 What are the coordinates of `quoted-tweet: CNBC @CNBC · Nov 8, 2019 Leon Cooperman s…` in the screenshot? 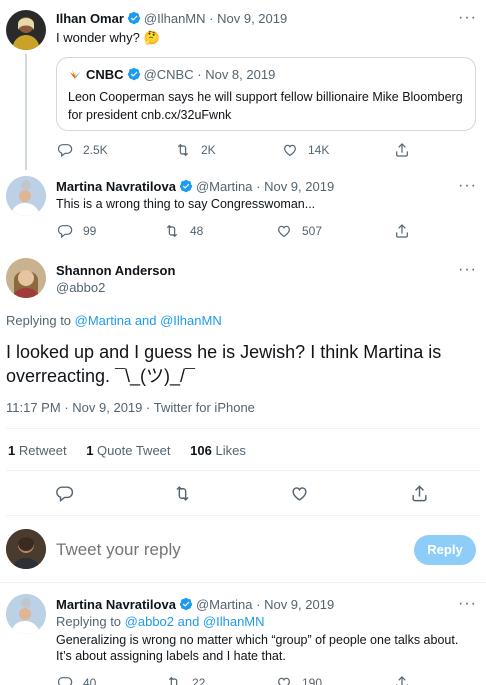 It's located at (266, 94).